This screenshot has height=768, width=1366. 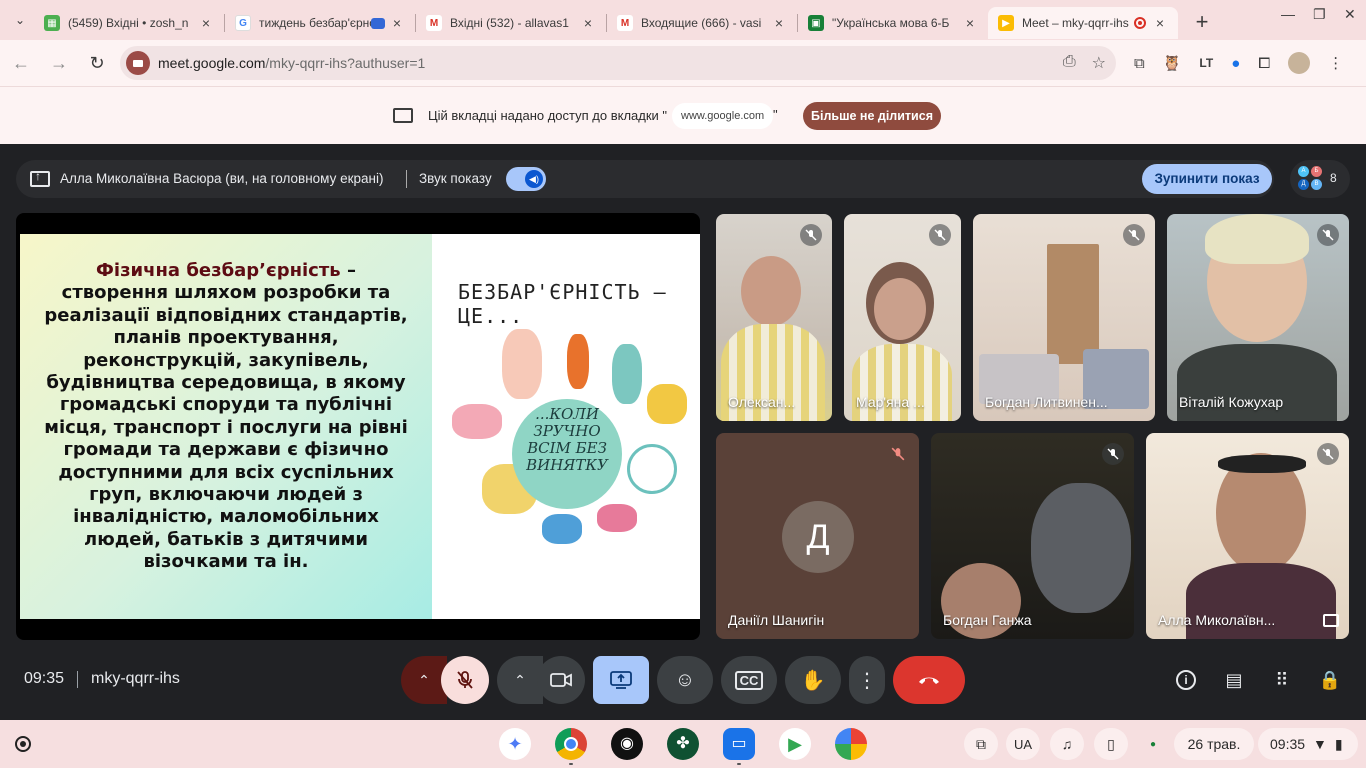 I want to click on more-options-button: ⋮, so click(x=867, y=680).